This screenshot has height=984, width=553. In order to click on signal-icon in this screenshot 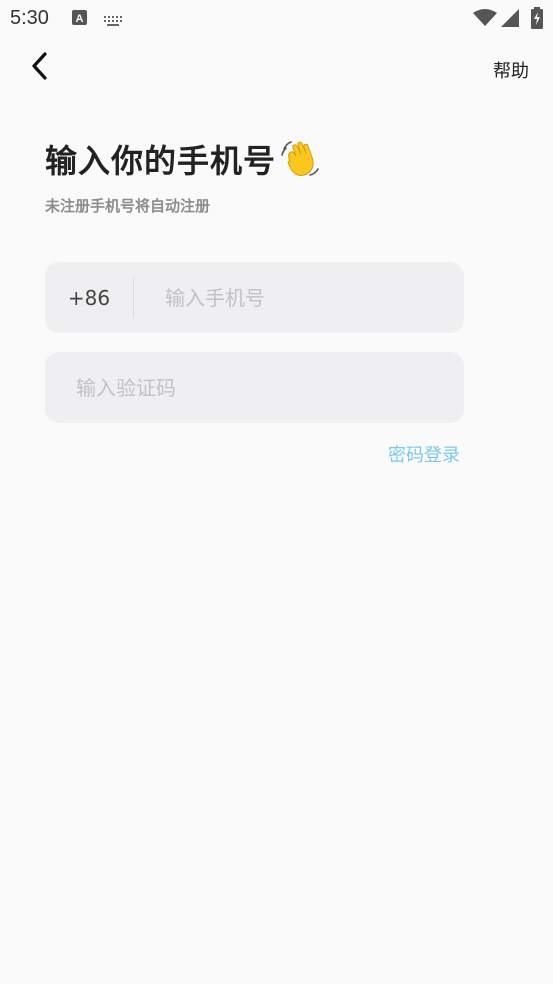, I will do `click(510, 20)`.